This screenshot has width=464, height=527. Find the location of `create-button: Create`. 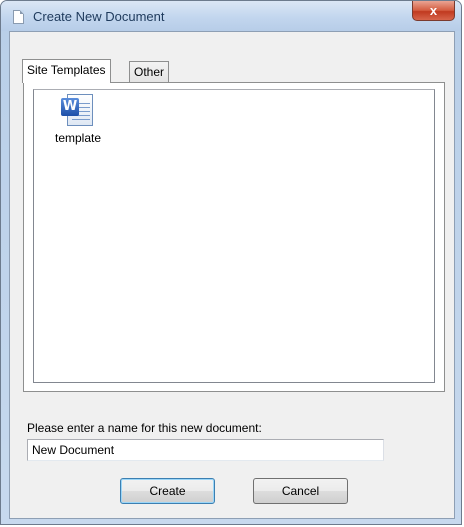

create-button: Create is located at coordinates (167, 491).